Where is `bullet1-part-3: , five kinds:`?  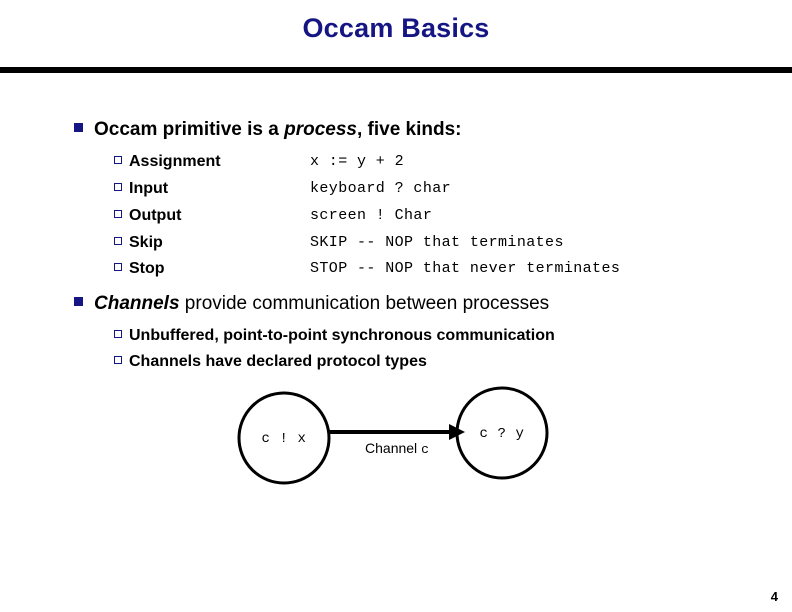 bullet1-part-3: , five kinds: is located at coordinates (409, 129).